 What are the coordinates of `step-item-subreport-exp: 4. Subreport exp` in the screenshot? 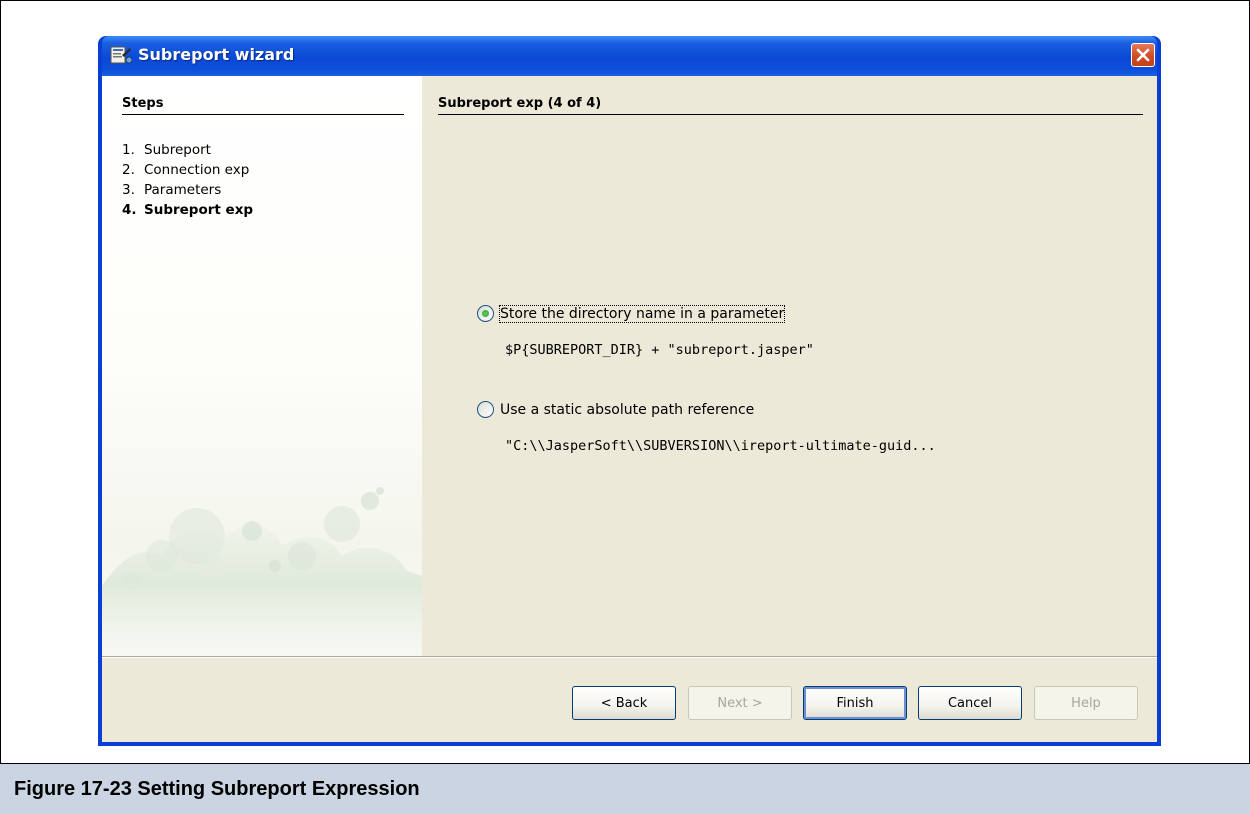 It's located at (187, 210).